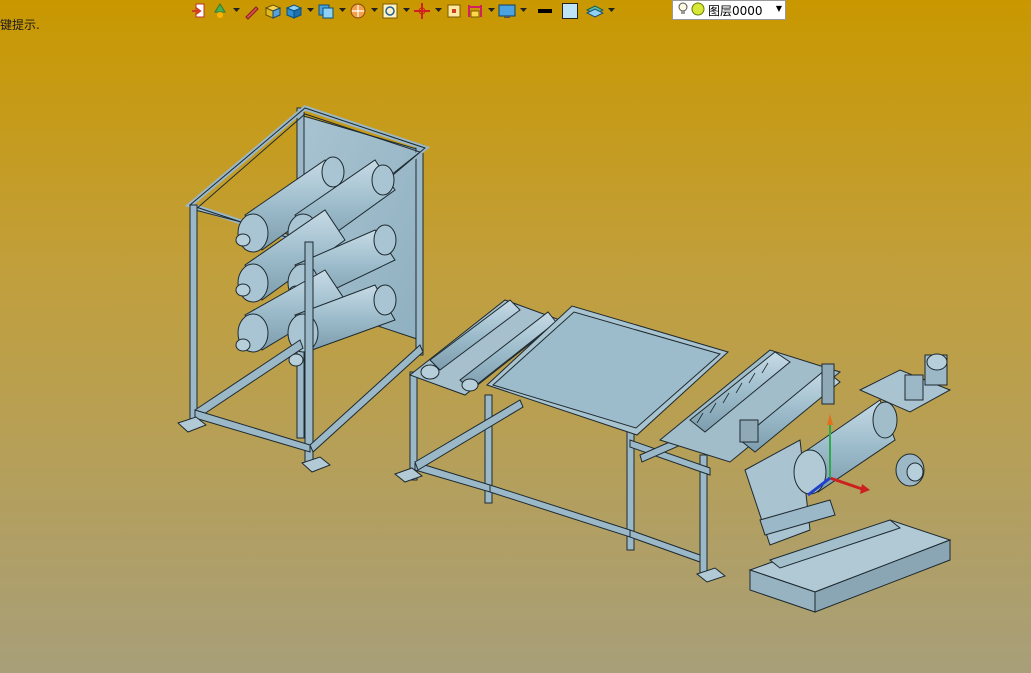 The image size is (1031, 673). What do you see at coordinates (252, 11) in the screenshot?
I see `pencil-icon` at bounding box center [252, 11].